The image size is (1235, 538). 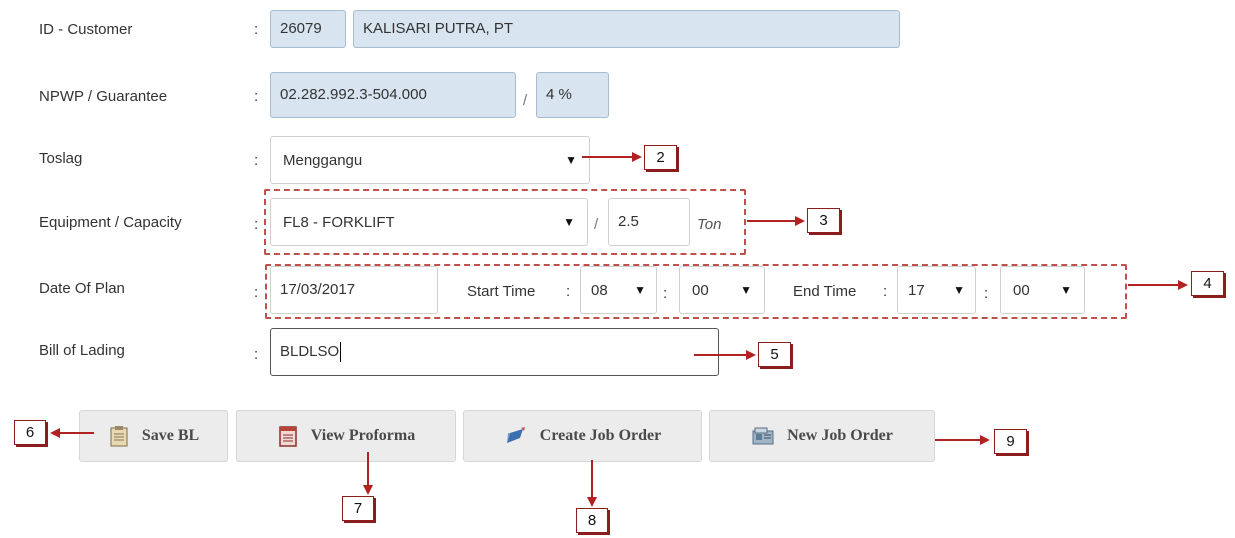 I want to click on callout-9: 9, so click(x=1010, y=441).